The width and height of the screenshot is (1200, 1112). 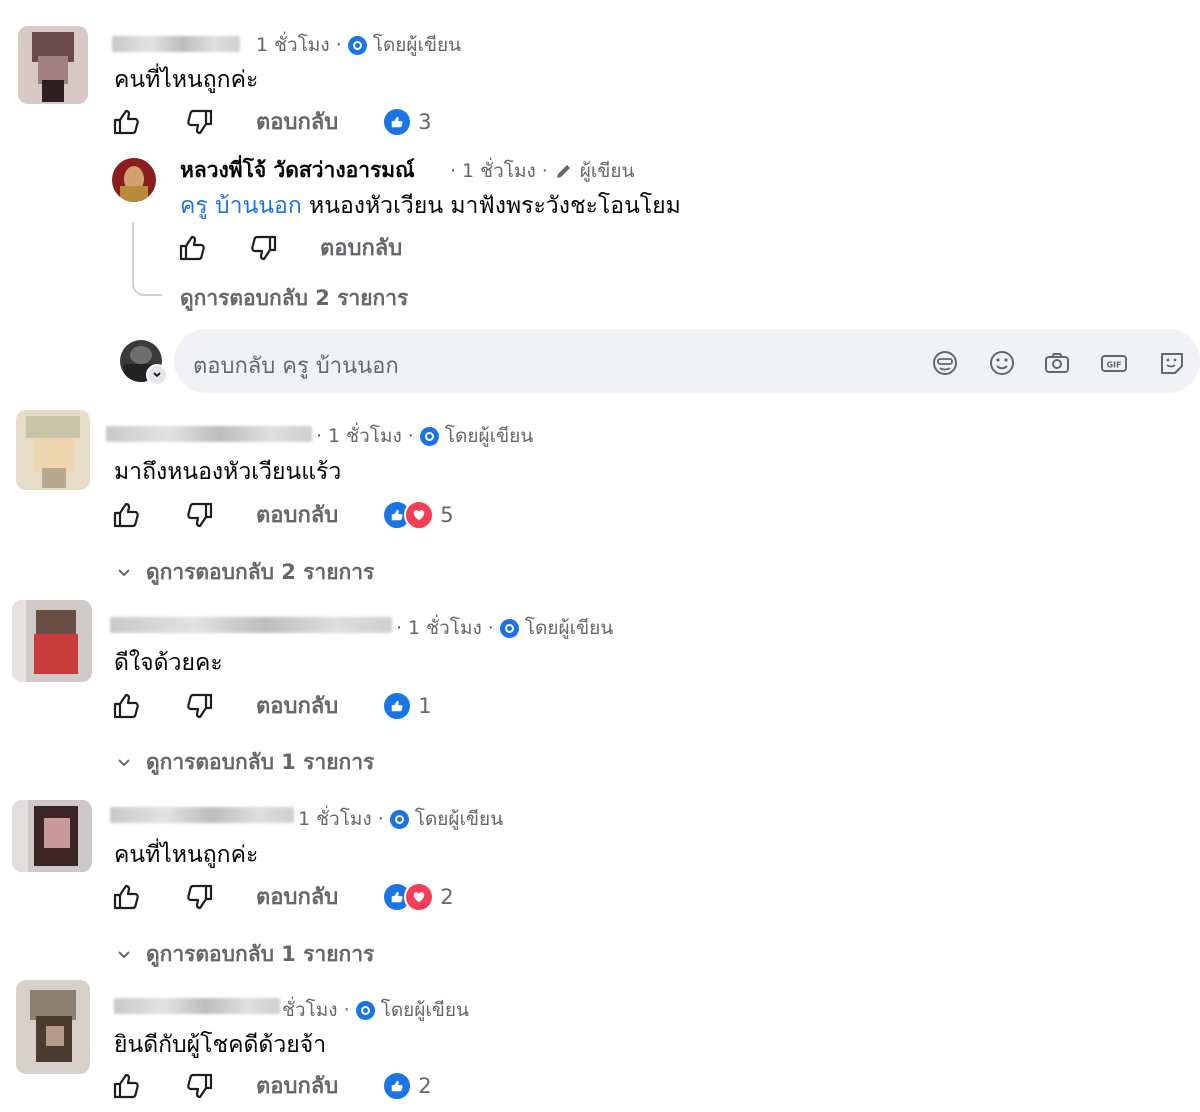 What do you see at coordinates (289, 247) in the screenshot?
I see `reply-actions: ตอบกลับ` at bounding box center [289, 247].